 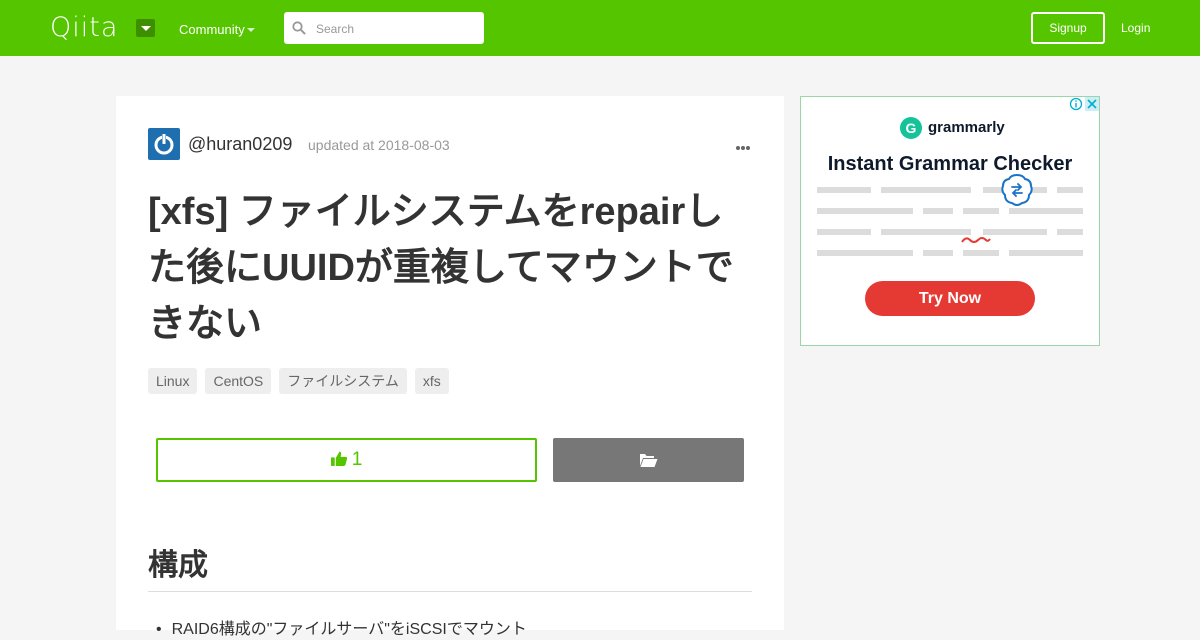 I want to click on updated-date: updated at 2018-08-03, so click(x=379, y=145).